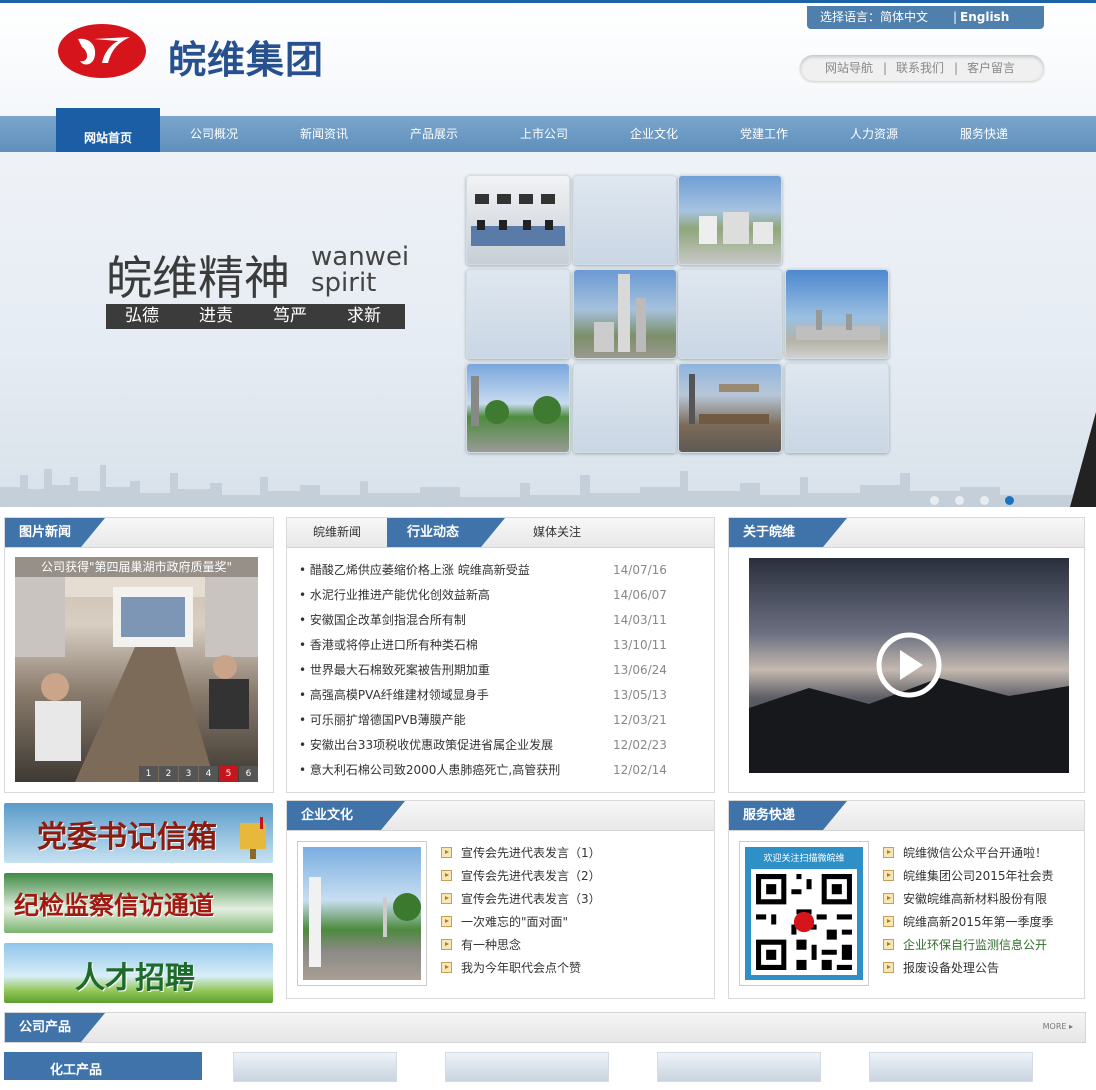 This screenshot has width=1096, height=1090. I want to click on pager-item: 6, so click(248, 774).